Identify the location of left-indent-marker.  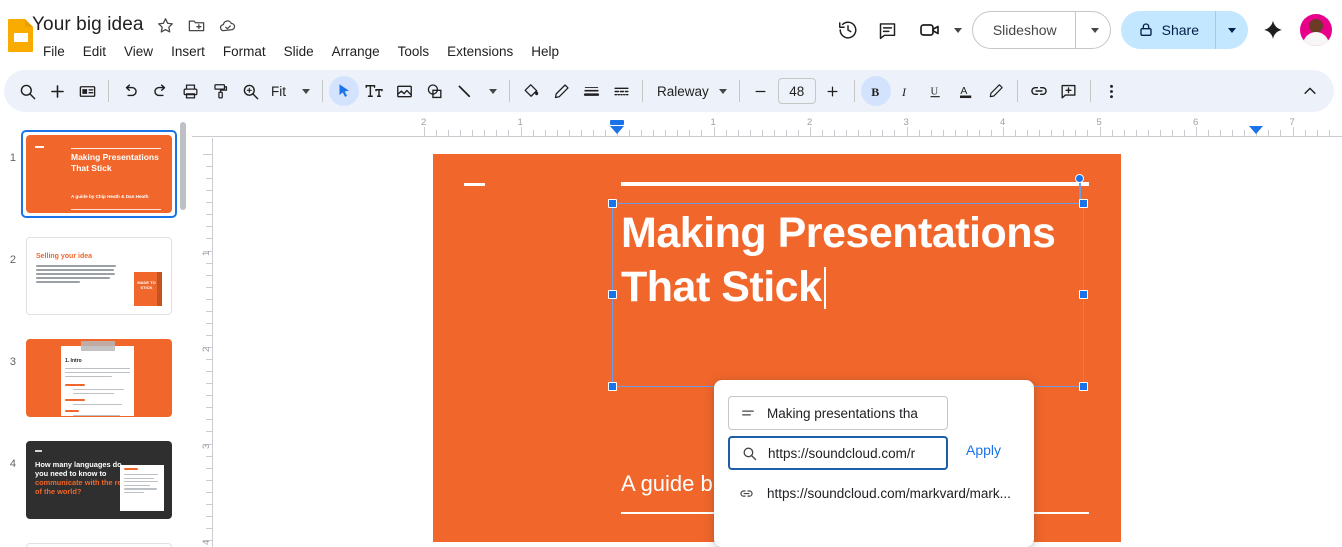
(617, 130).